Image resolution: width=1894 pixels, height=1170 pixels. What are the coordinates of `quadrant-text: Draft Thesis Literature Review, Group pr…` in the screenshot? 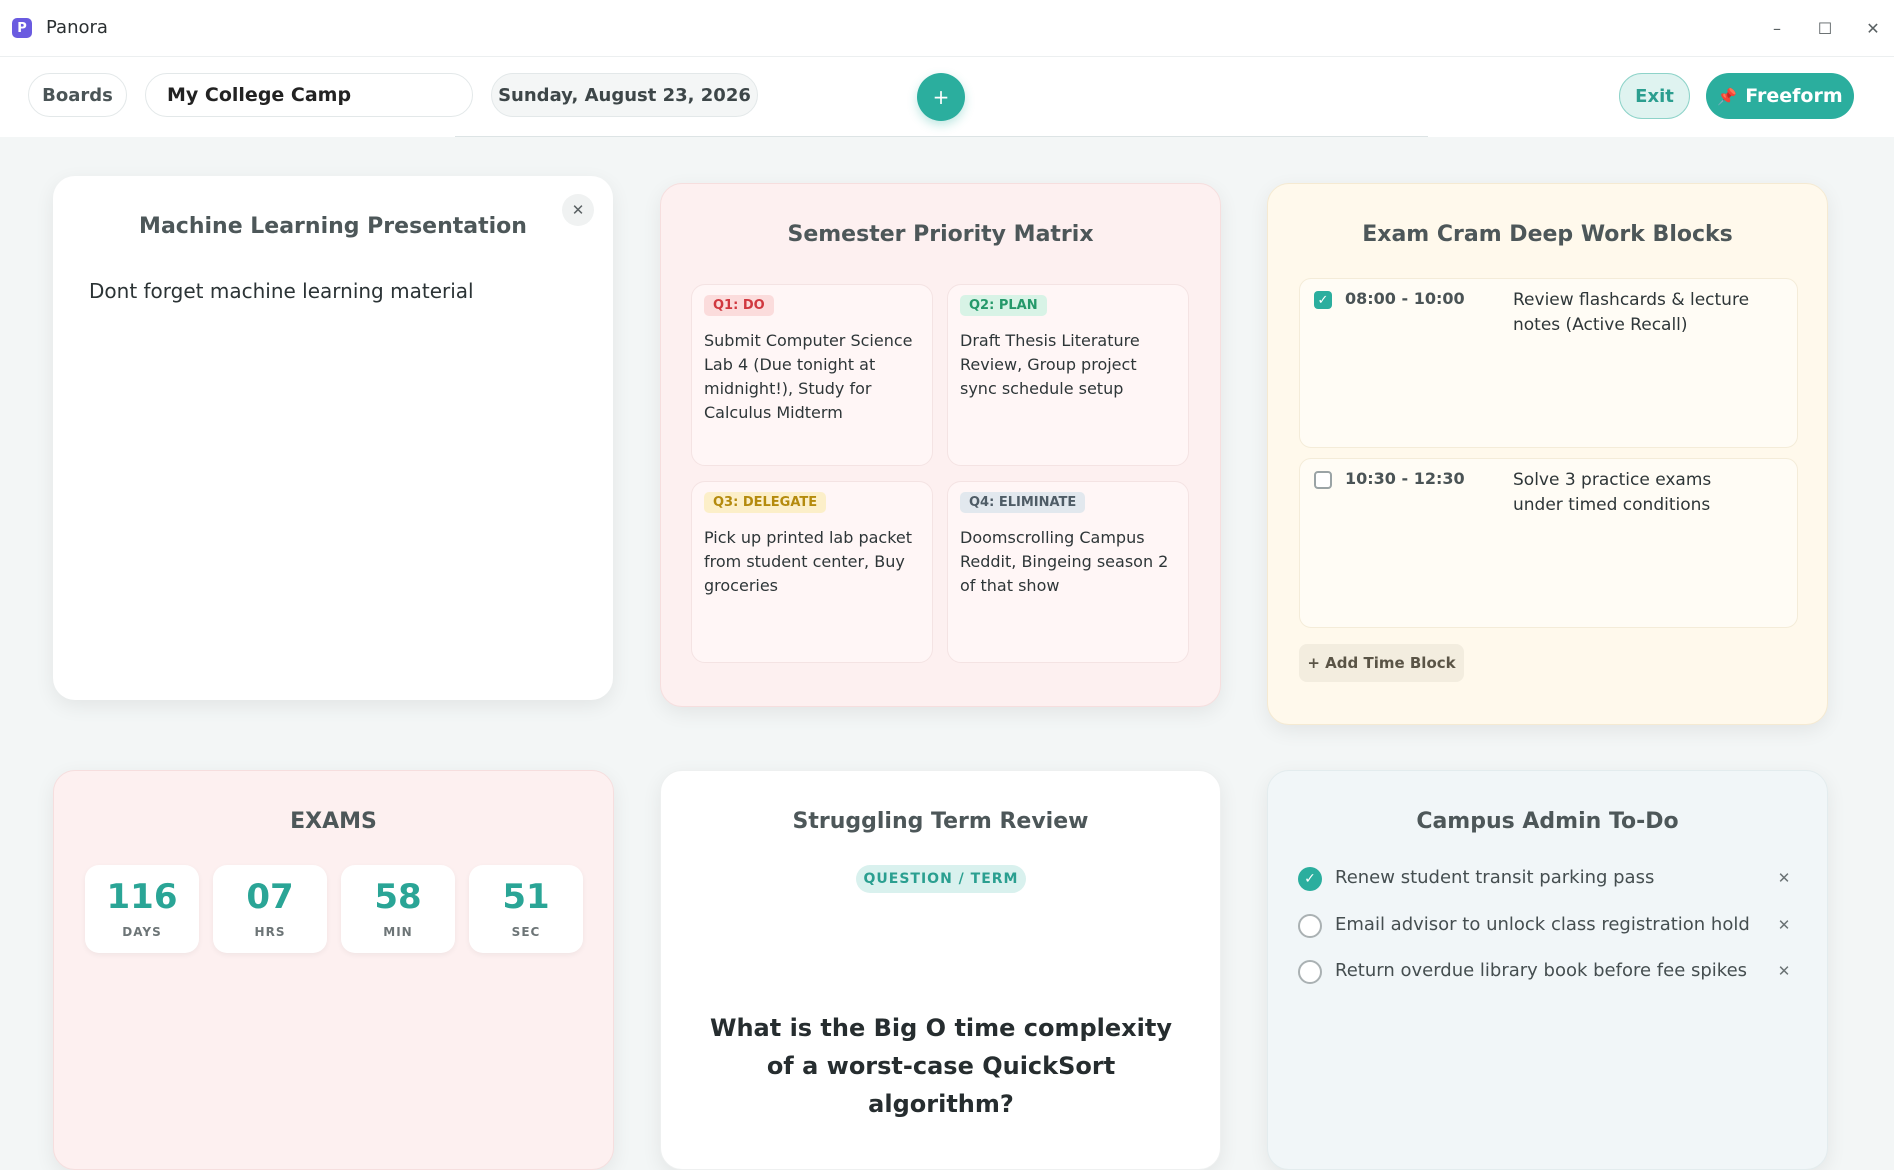 It's located at (1067, 365).